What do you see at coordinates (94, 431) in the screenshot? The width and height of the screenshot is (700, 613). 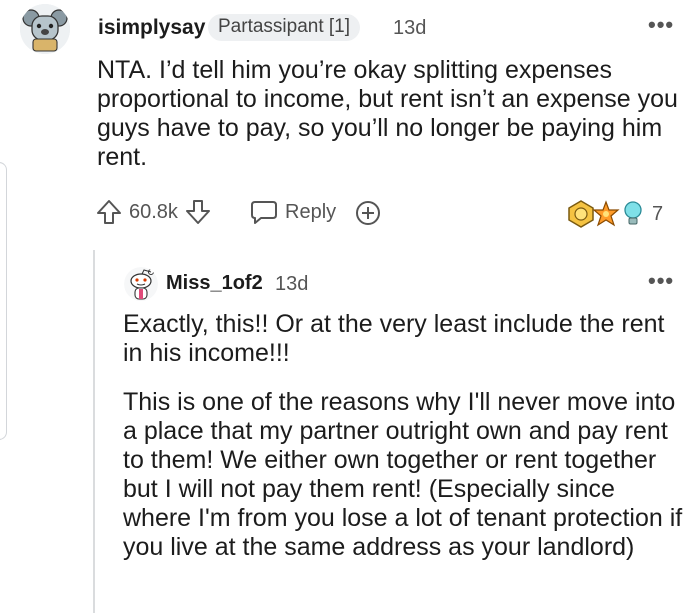 I see `thread-line` at bounding box center [94, 431].